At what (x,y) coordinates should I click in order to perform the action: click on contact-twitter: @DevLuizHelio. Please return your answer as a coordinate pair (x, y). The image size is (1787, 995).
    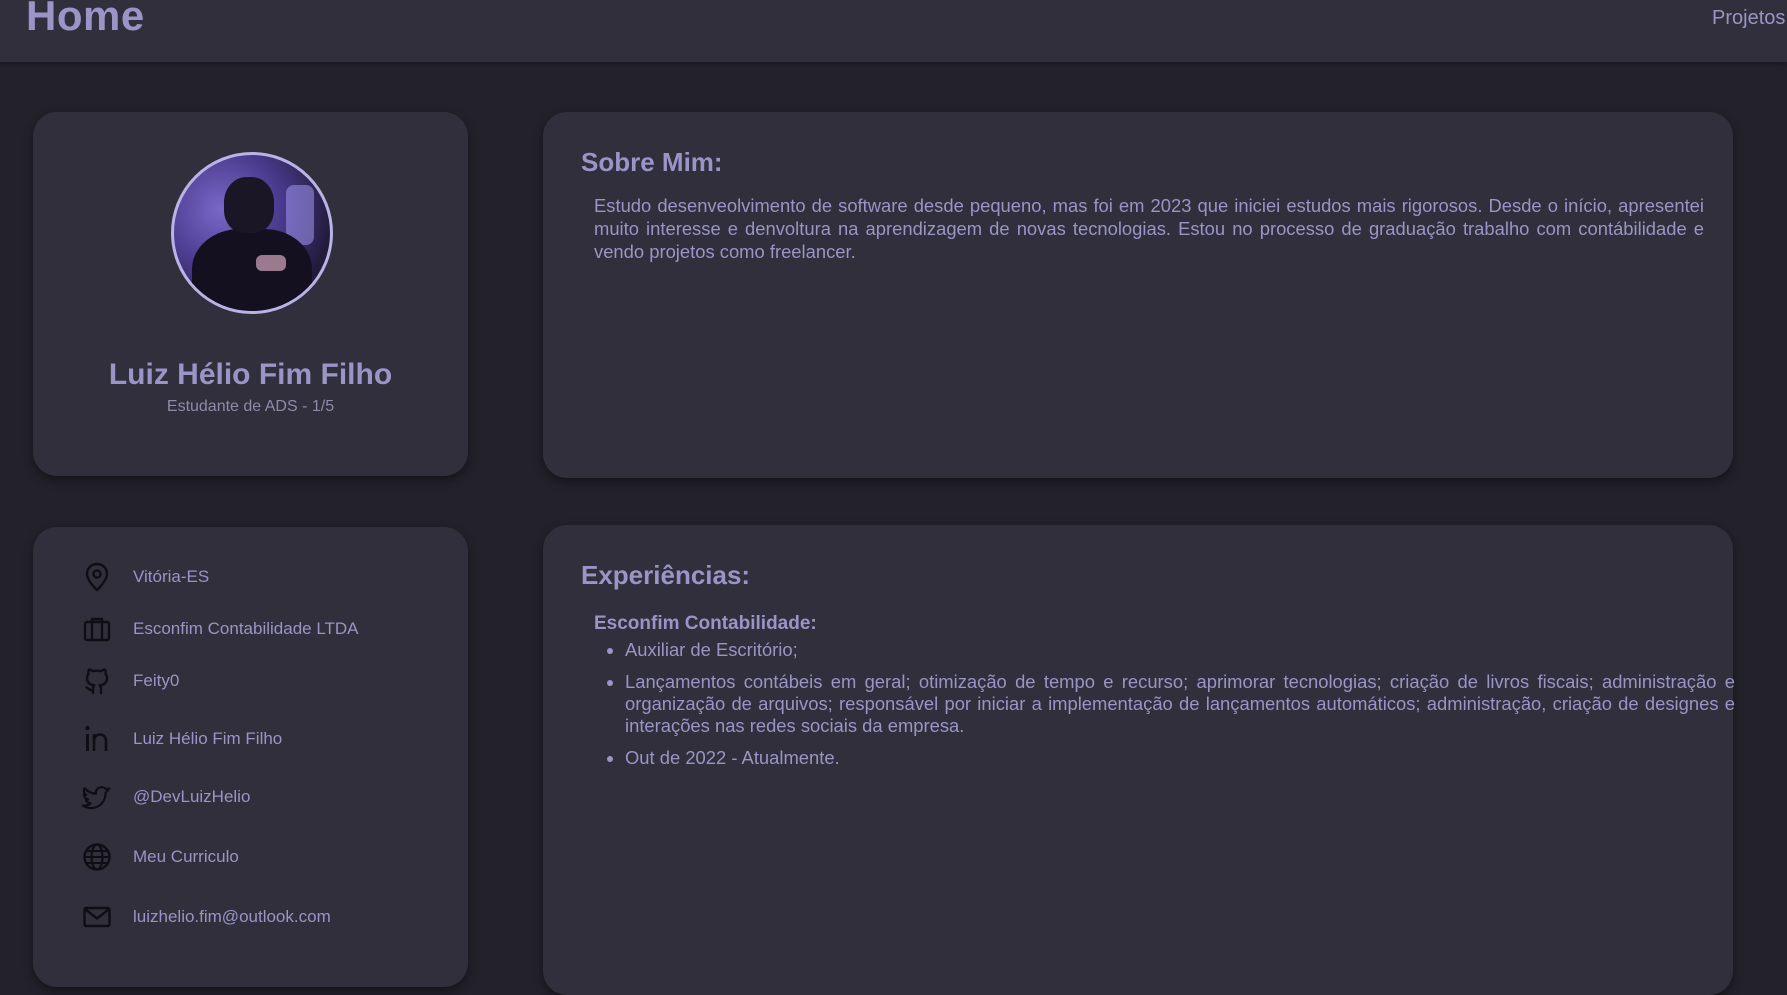
    Looking at the image, I should click on (165, 797).